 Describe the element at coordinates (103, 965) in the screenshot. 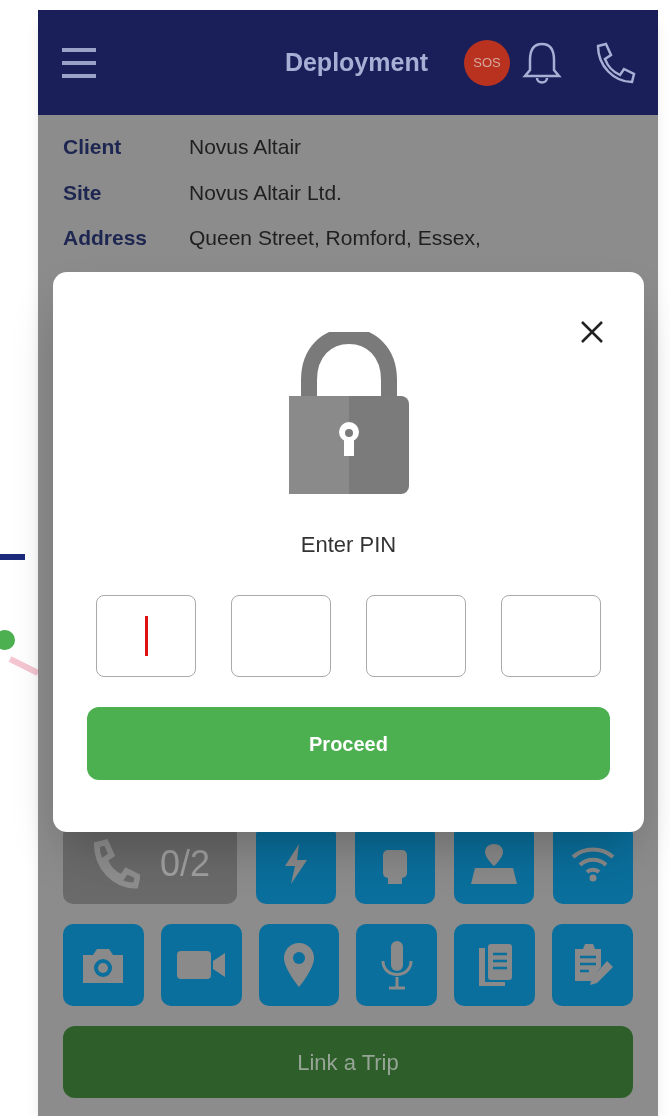

I see `camera-tile` at that location.